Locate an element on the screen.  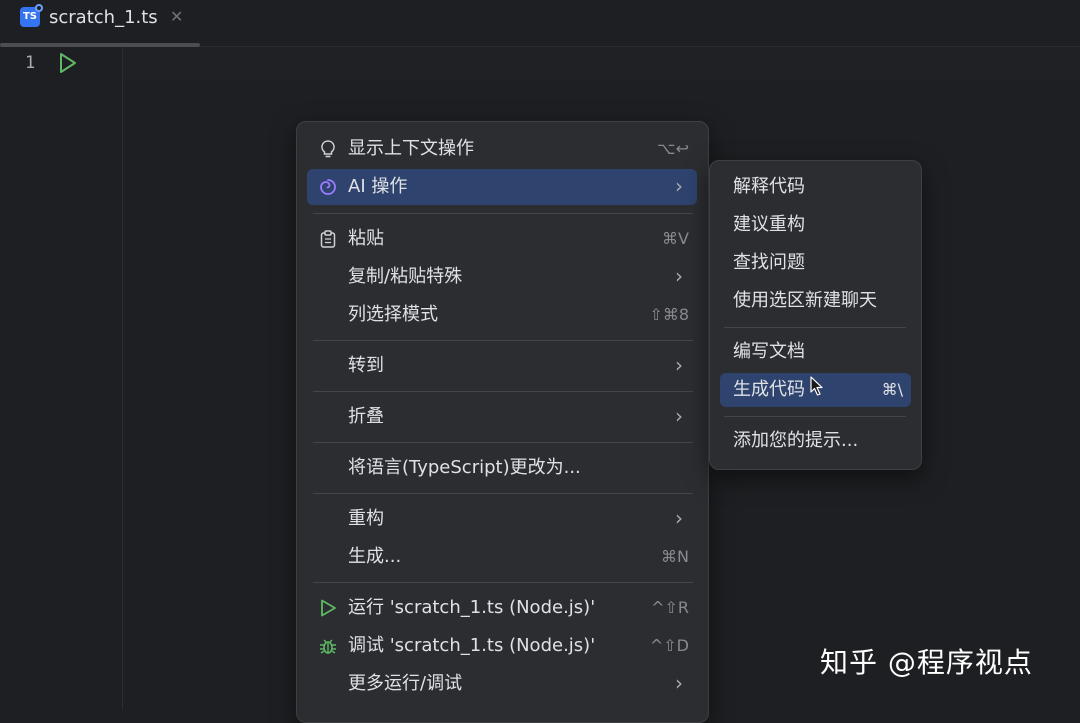
run-triangle-icon is located at coordinates (328, 608).